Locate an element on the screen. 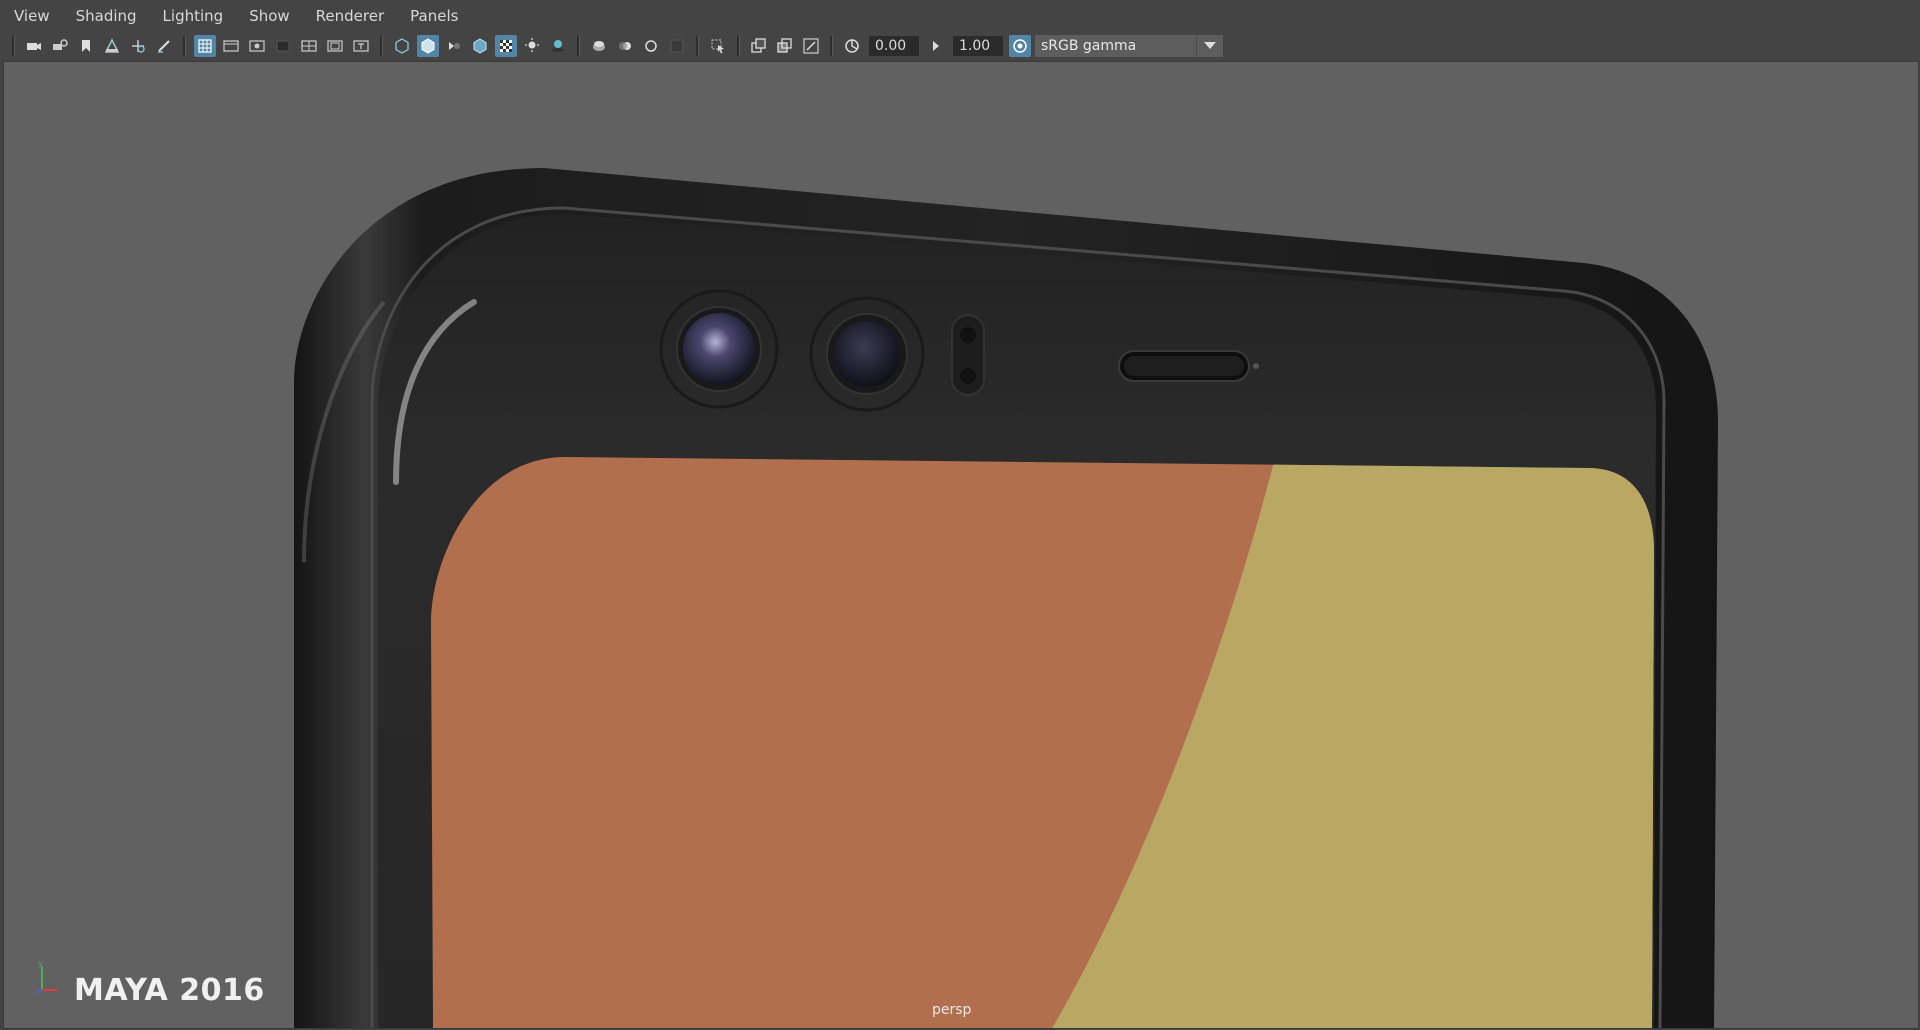  grease-pencil-icon is located at coordinates (164, 46).